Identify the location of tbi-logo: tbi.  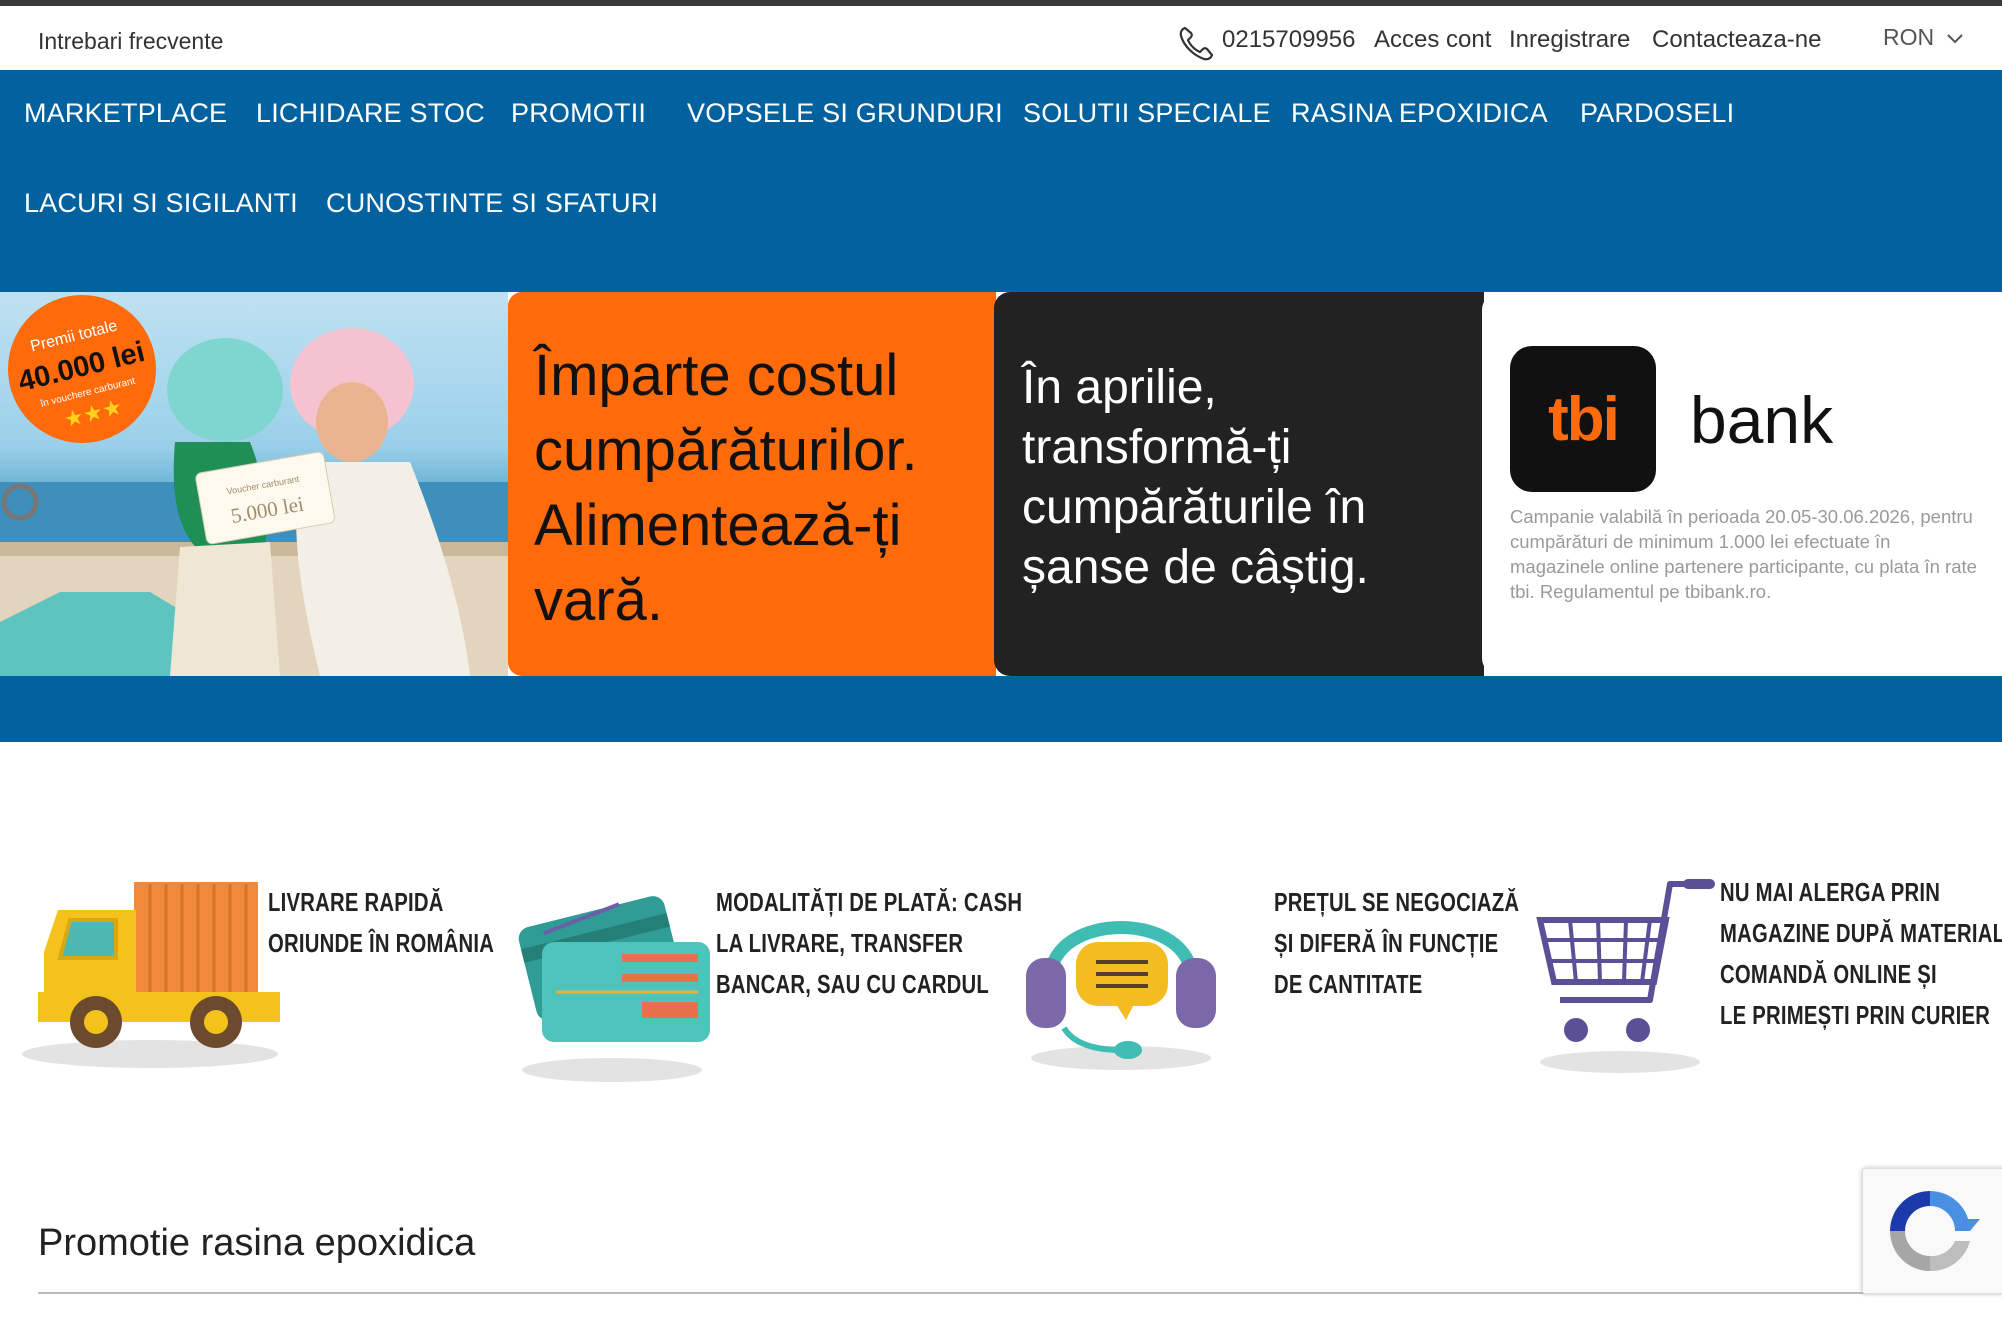
(1583, 419).